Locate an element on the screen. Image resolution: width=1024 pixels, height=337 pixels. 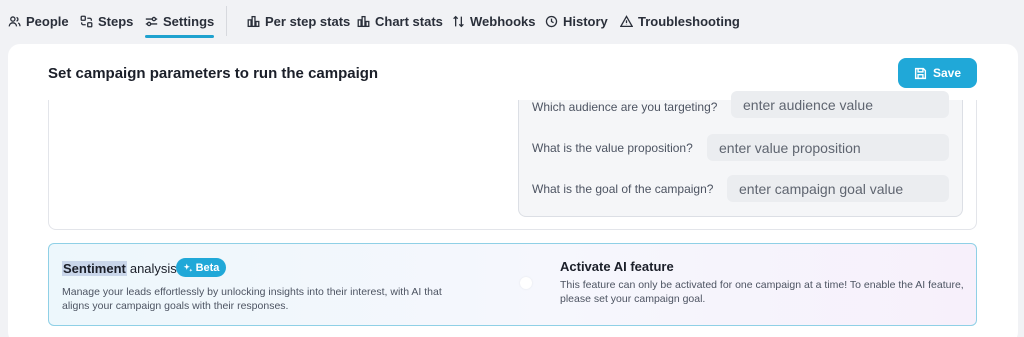
nav-divider is located at coordinates (226, 21).